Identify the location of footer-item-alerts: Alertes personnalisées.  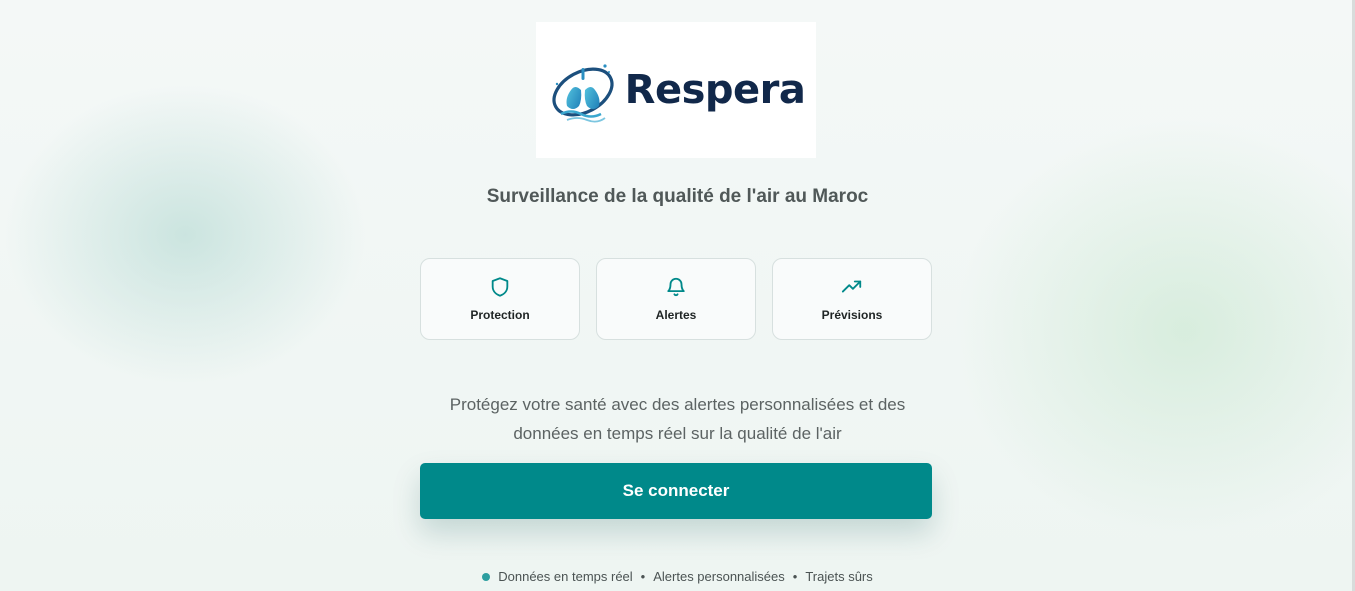
(719, 576).